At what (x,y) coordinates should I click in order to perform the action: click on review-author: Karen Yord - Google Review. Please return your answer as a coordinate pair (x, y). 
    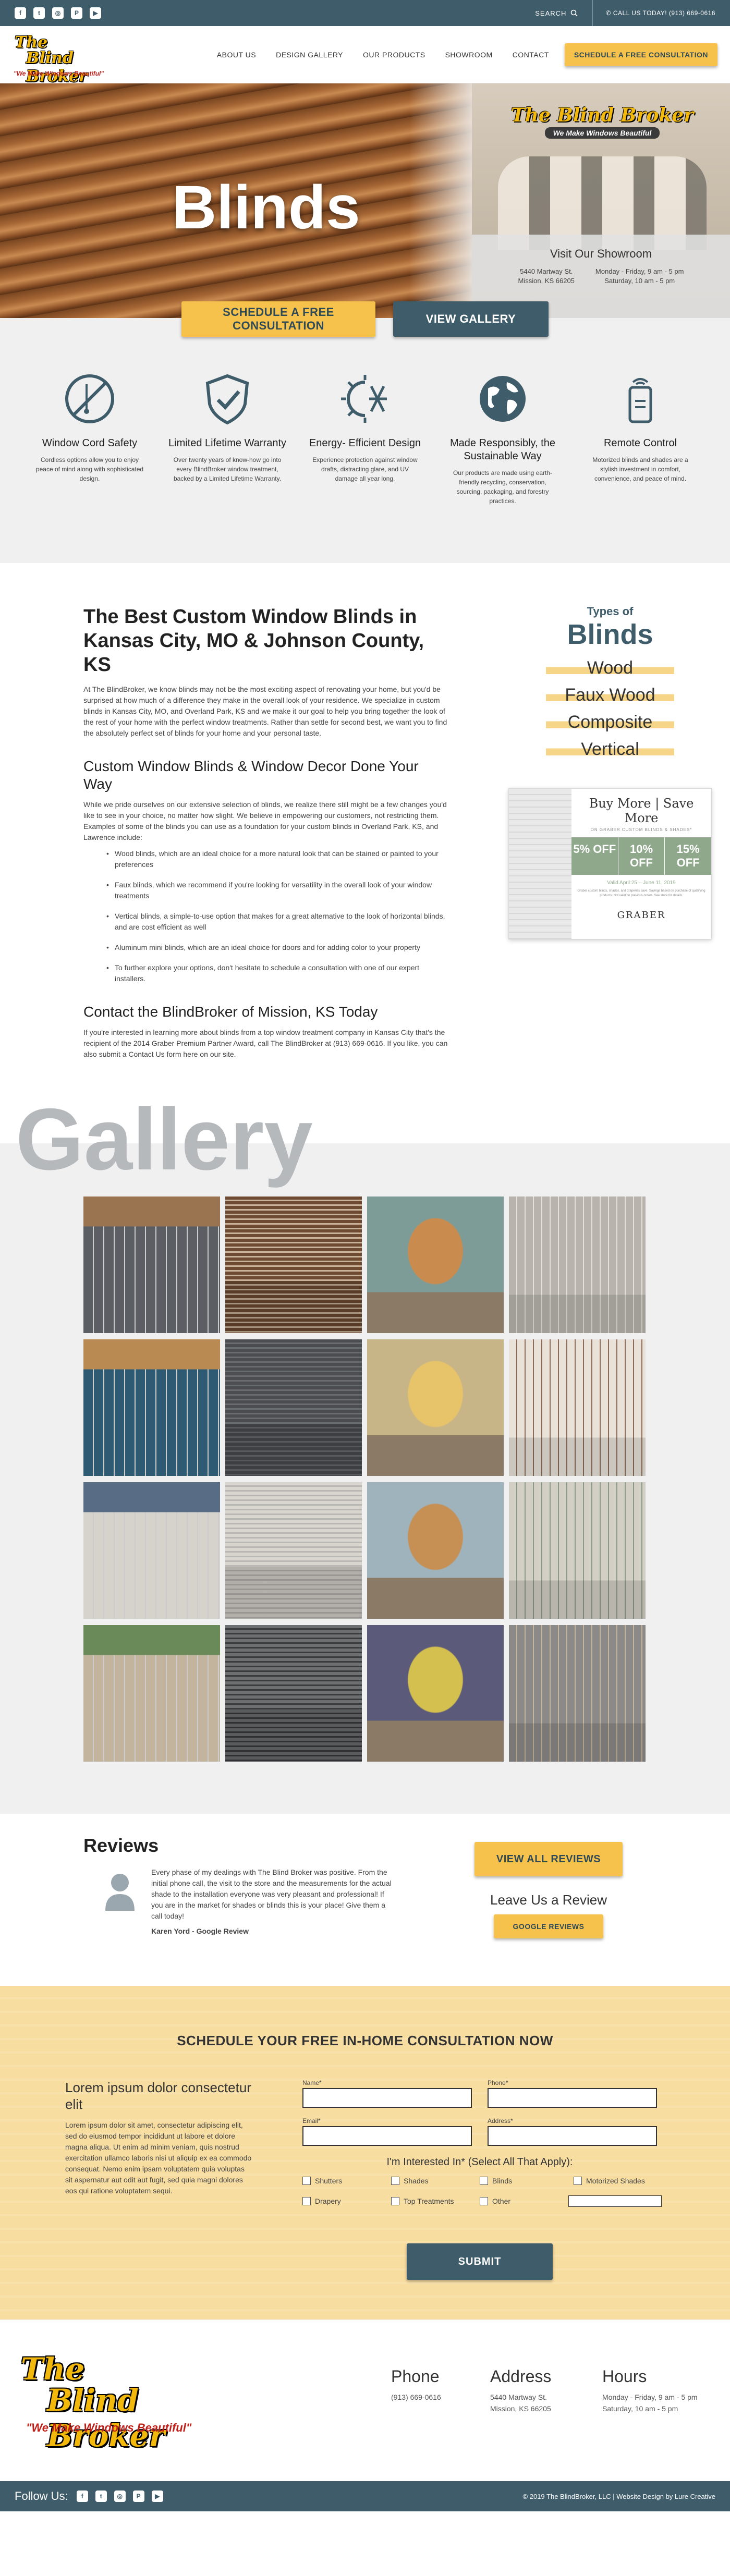
    Looking at the image, I should click on (200, 1931).